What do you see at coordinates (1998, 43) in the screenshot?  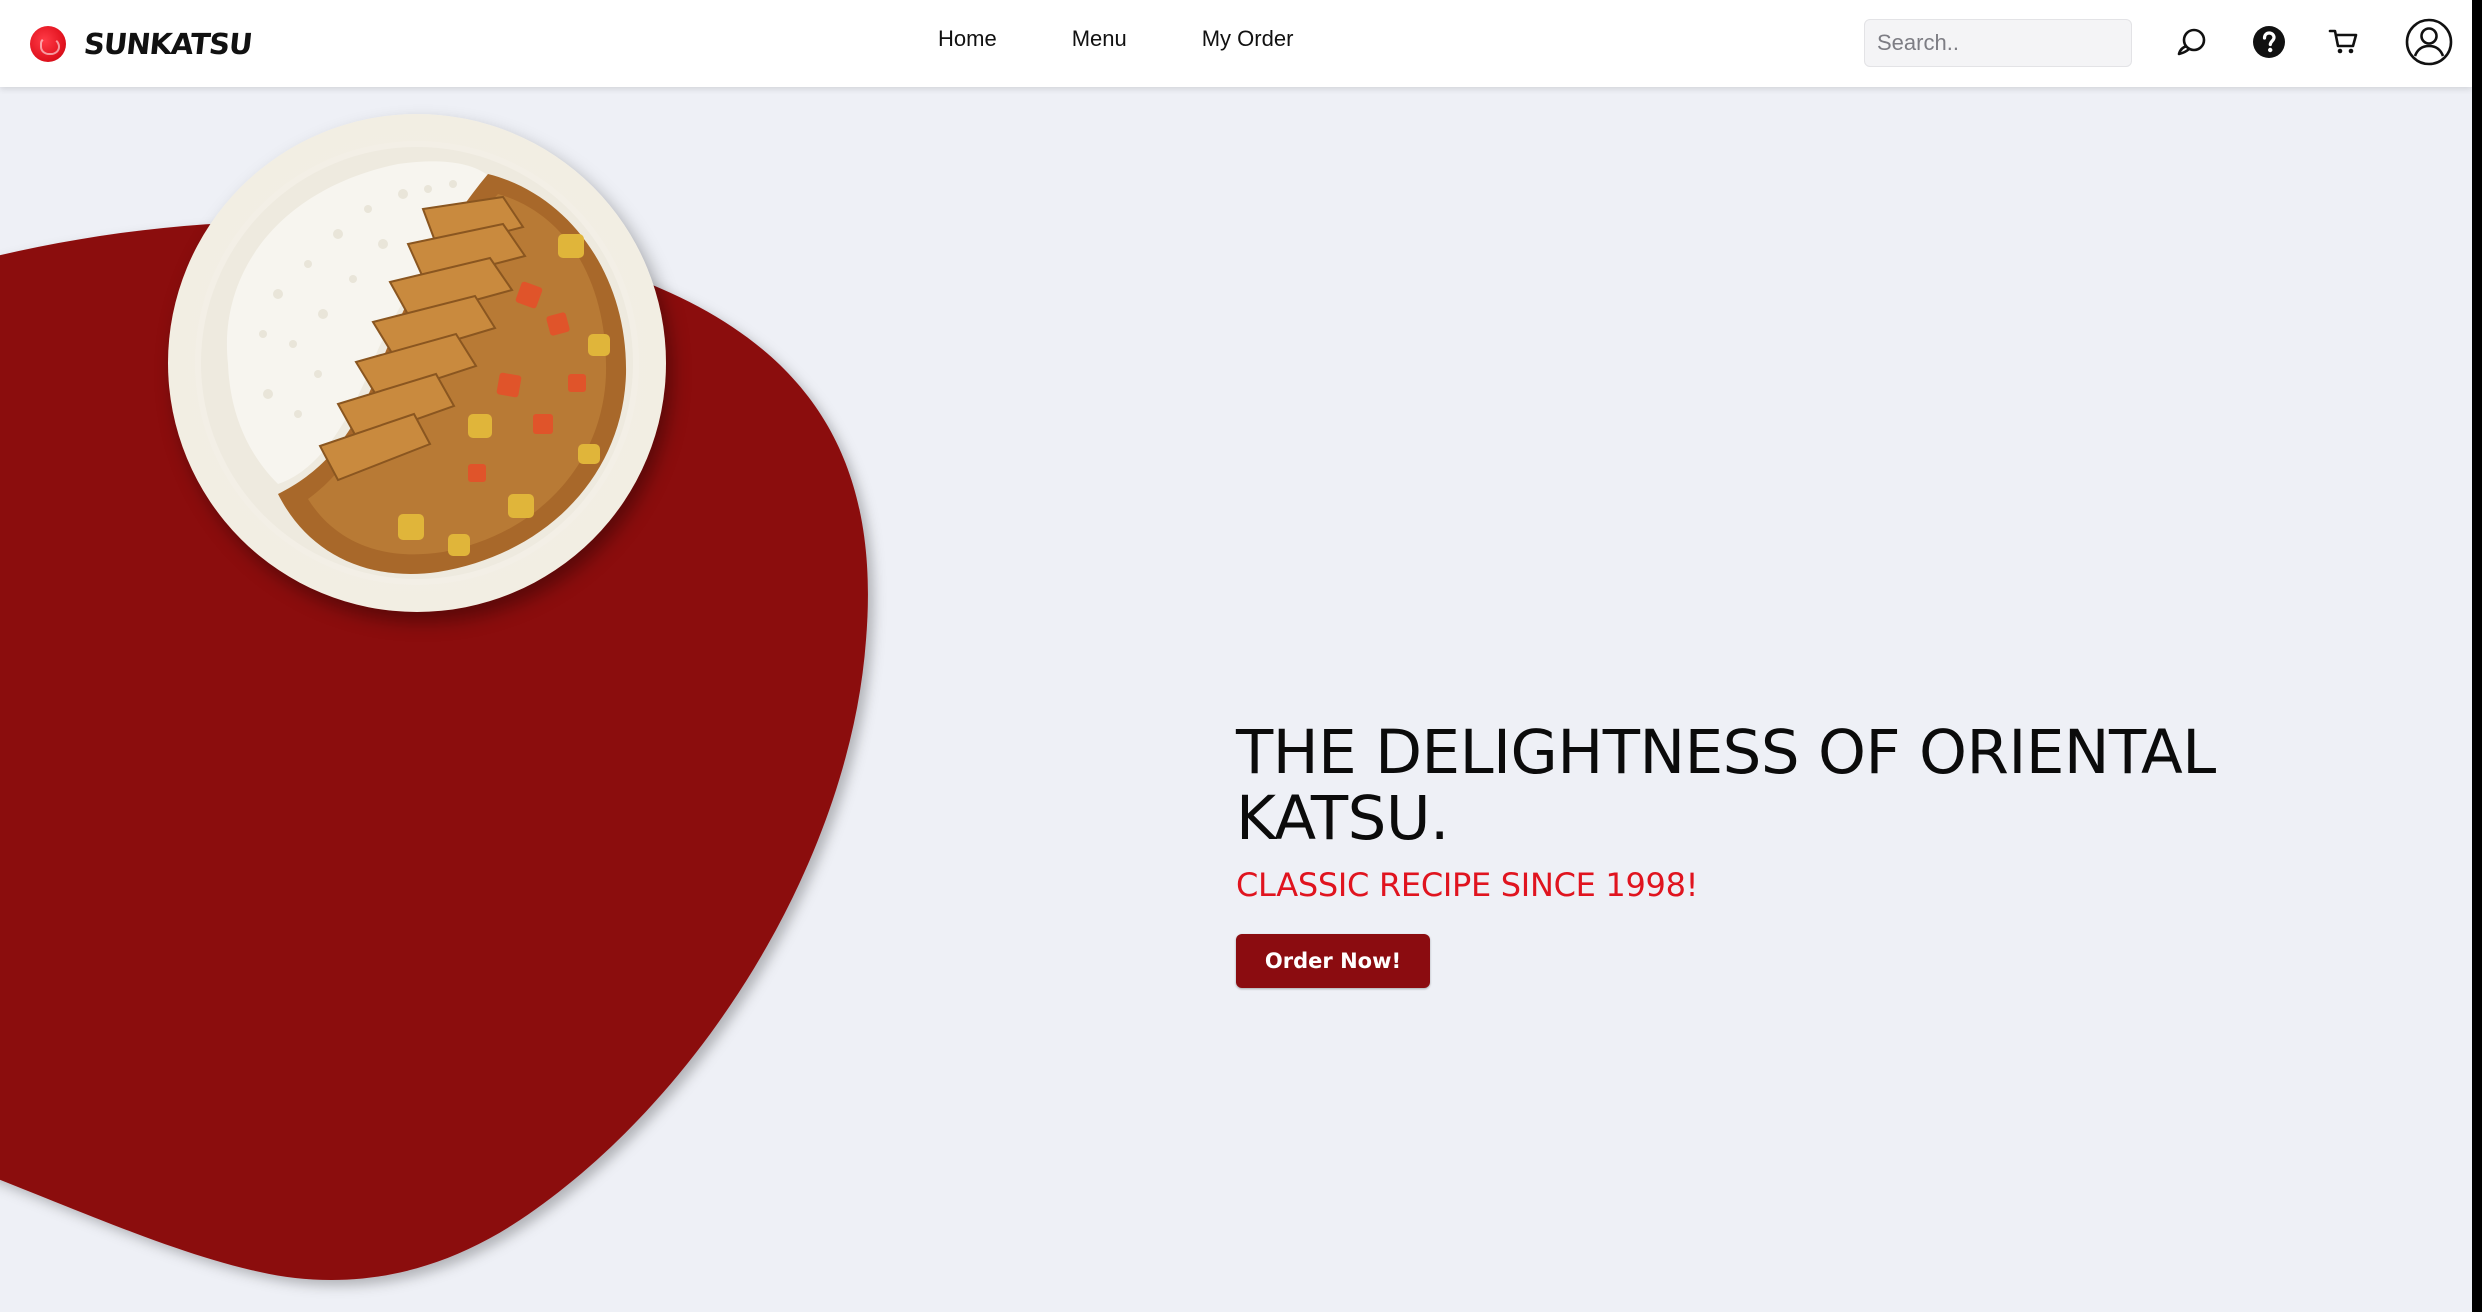 I see `search-input` at bounding box center [1998, 43].